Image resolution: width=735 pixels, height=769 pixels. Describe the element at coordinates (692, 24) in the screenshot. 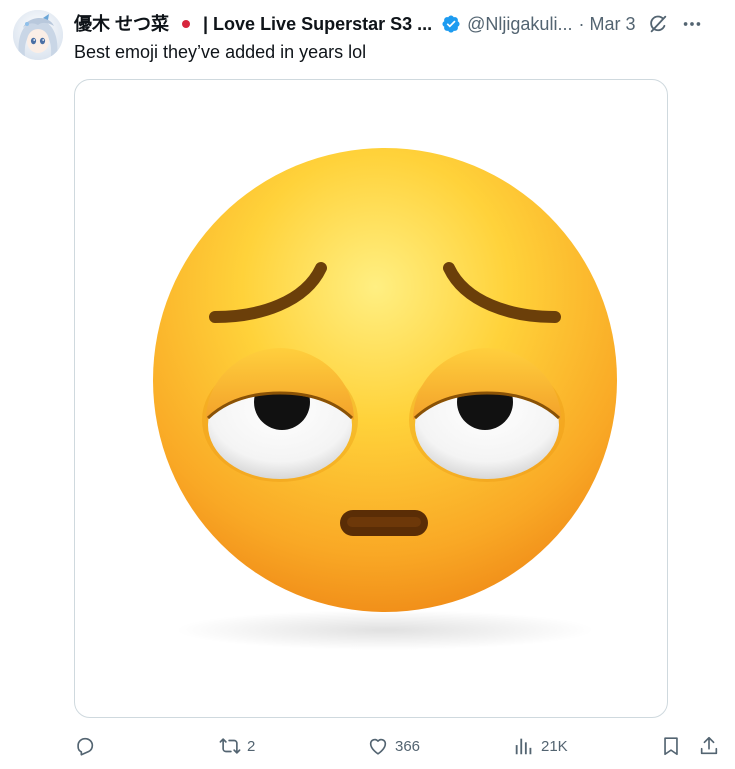

I see `more-icon` at that location.